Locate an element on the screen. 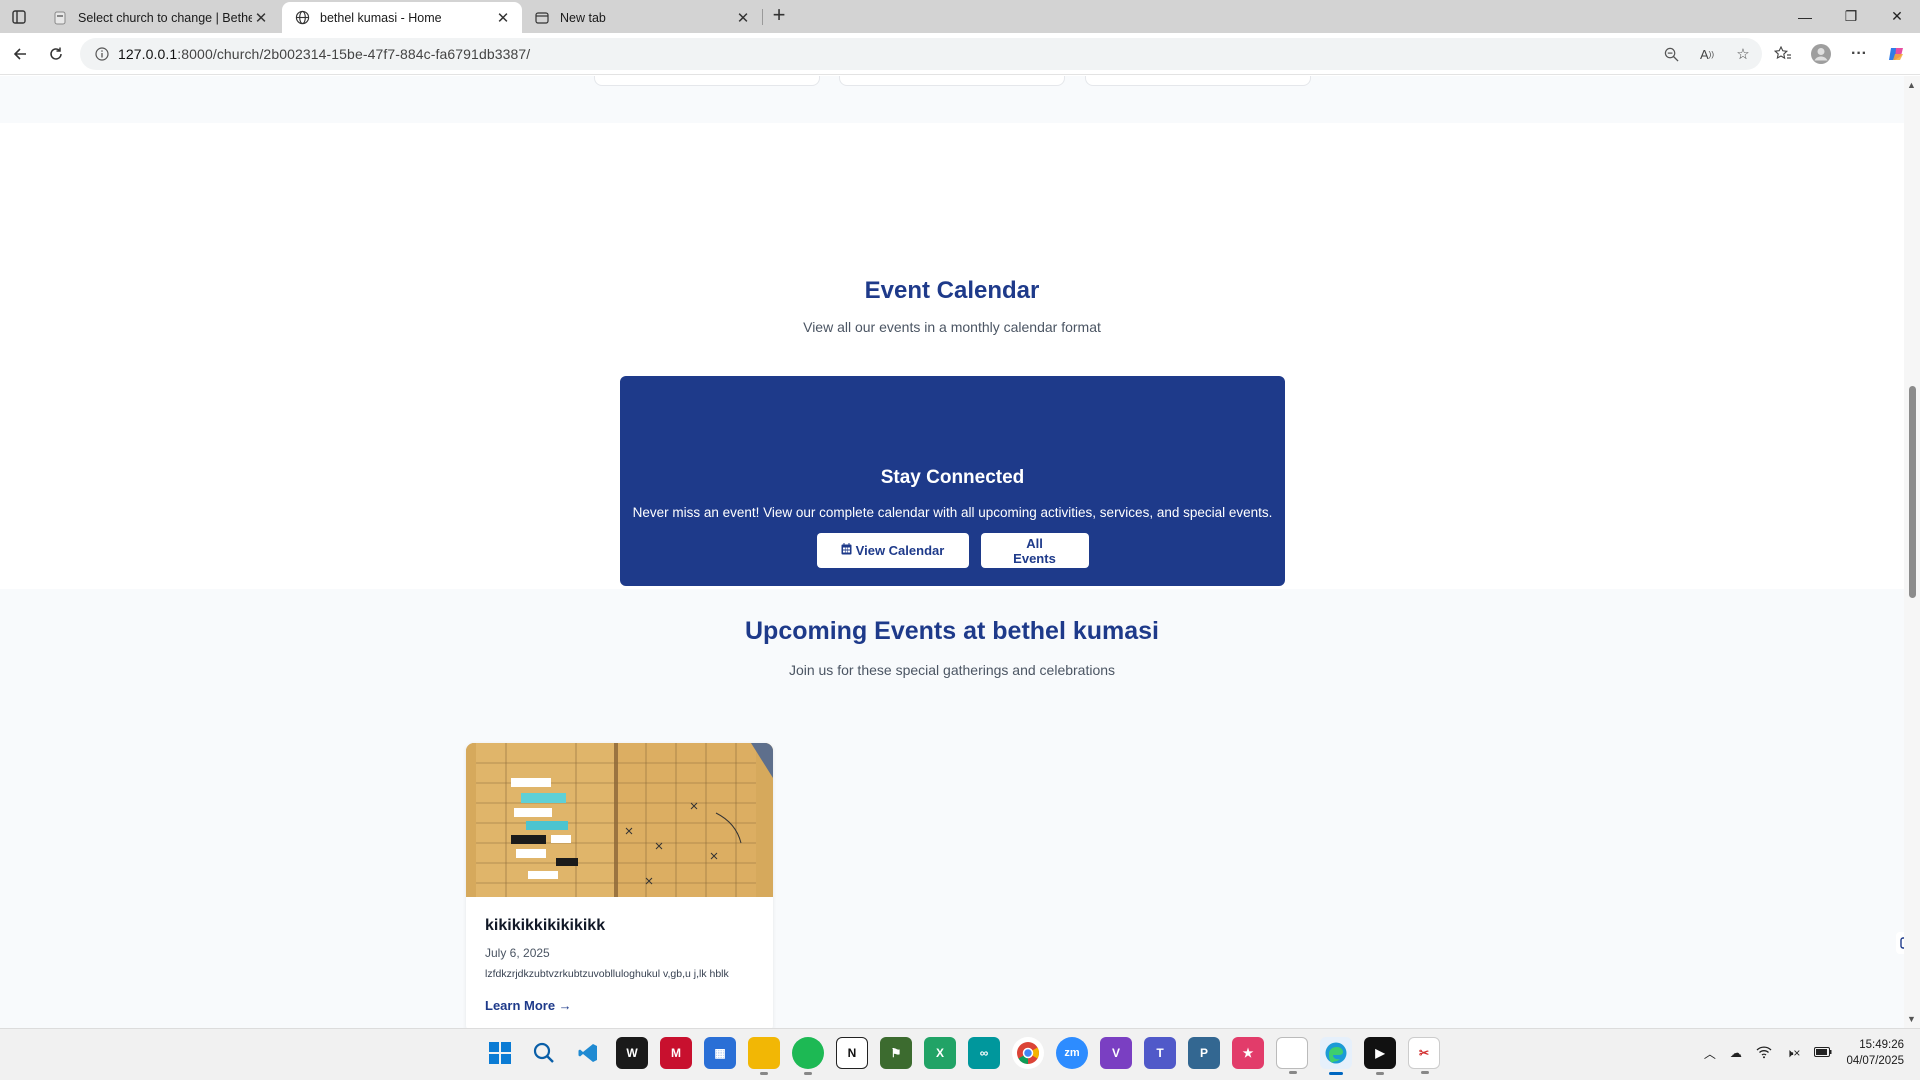 The height and width of the screenshot is (1080, 1920). all-events-button: All Events is located at coordinates (1034, 550).